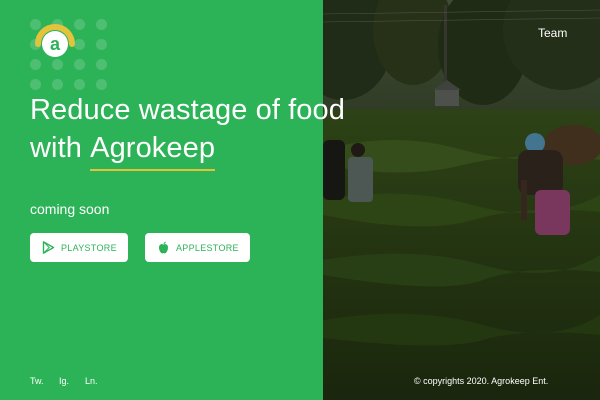 This screenshot has height=400, width=600. I want to click on playstore-label: PLAYSTORE, so click(89, 247).